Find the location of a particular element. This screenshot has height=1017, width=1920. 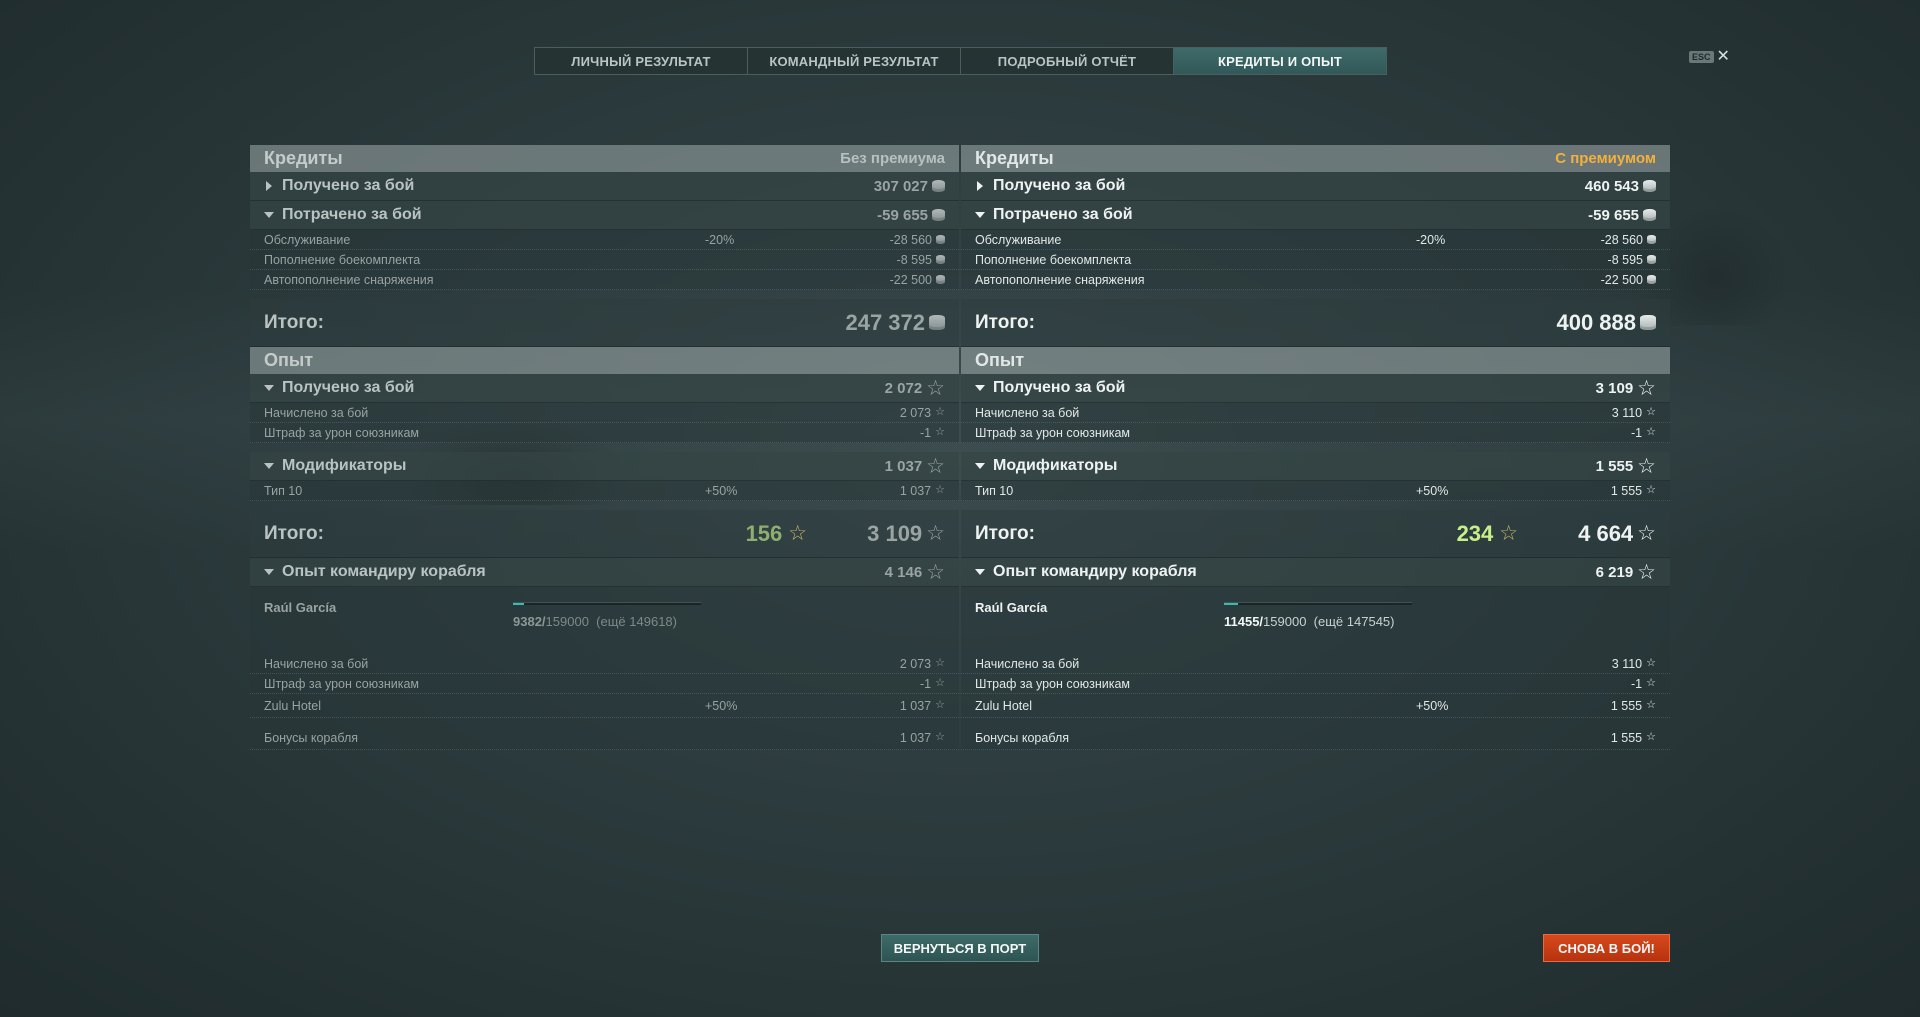

consumables-resupply-value: -22 500 is located at coordinates (1621, 279).